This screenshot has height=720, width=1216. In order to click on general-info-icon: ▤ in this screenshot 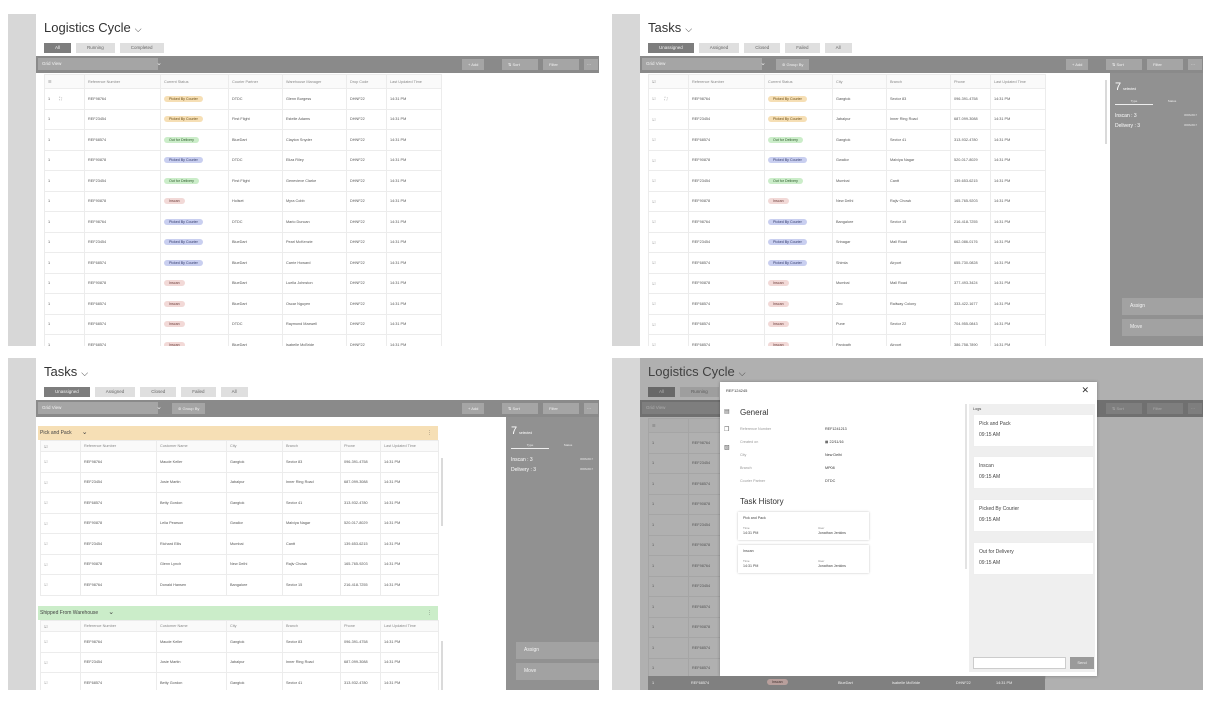, I will do `click(727, 411)`.